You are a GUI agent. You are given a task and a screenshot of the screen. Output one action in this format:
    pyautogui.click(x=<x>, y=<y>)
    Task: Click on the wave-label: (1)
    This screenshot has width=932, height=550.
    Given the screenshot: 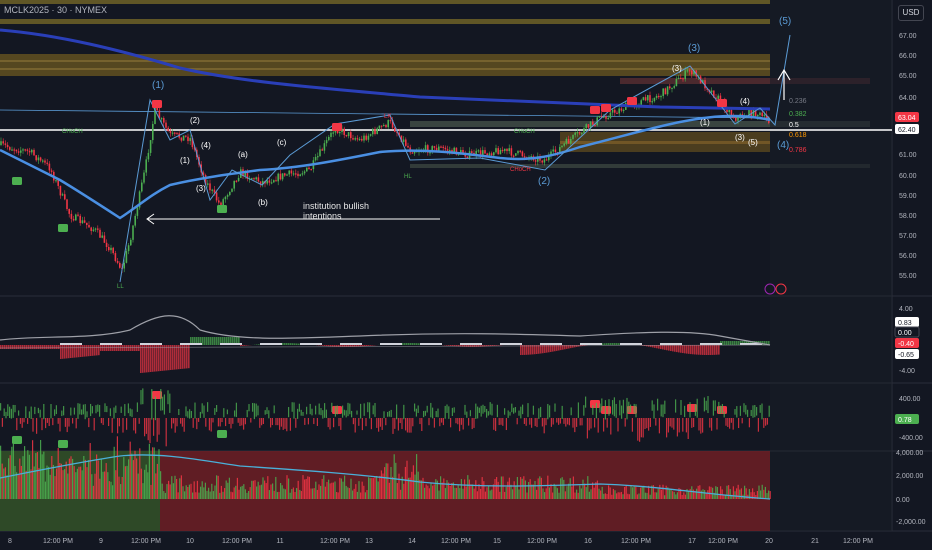 What is the action you would take?
    pyautogui.click(x=185, y=160)
    